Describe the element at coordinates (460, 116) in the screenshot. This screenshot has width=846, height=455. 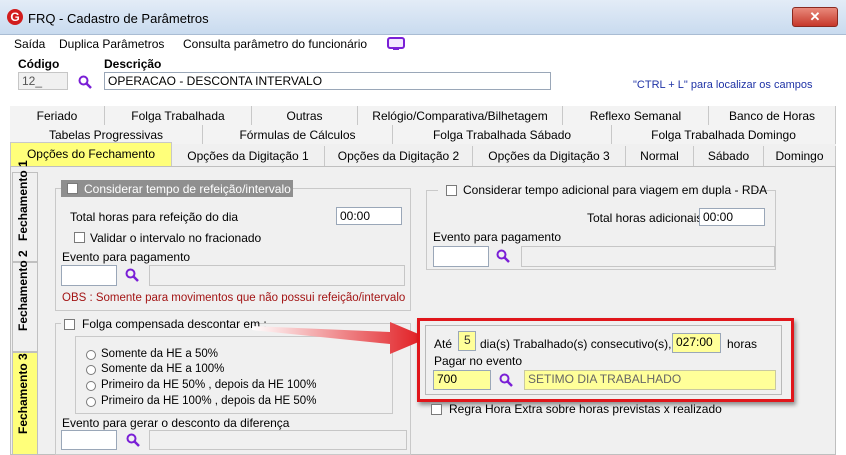
I see `tab-relogio: Relógio/Comparativa/Bilhetagem` at that location.